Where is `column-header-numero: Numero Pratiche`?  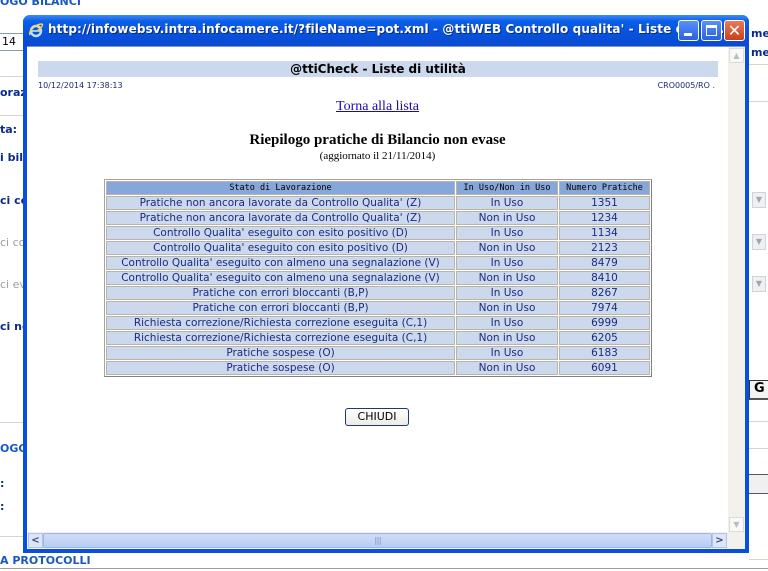 column-header-numero: Numero Pratiche is located at coordinates (604, 188).